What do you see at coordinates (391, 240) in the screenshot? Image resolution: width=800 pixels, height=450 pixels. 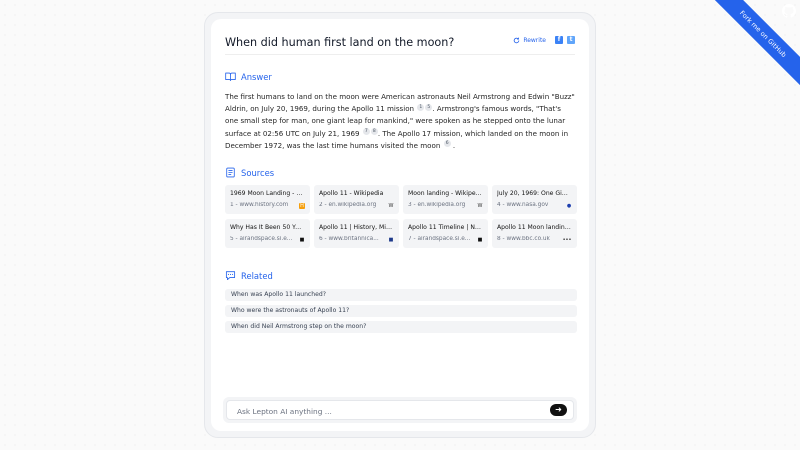 I see `britannica-favicon-icon: ■` at bounding box center [391, 240].